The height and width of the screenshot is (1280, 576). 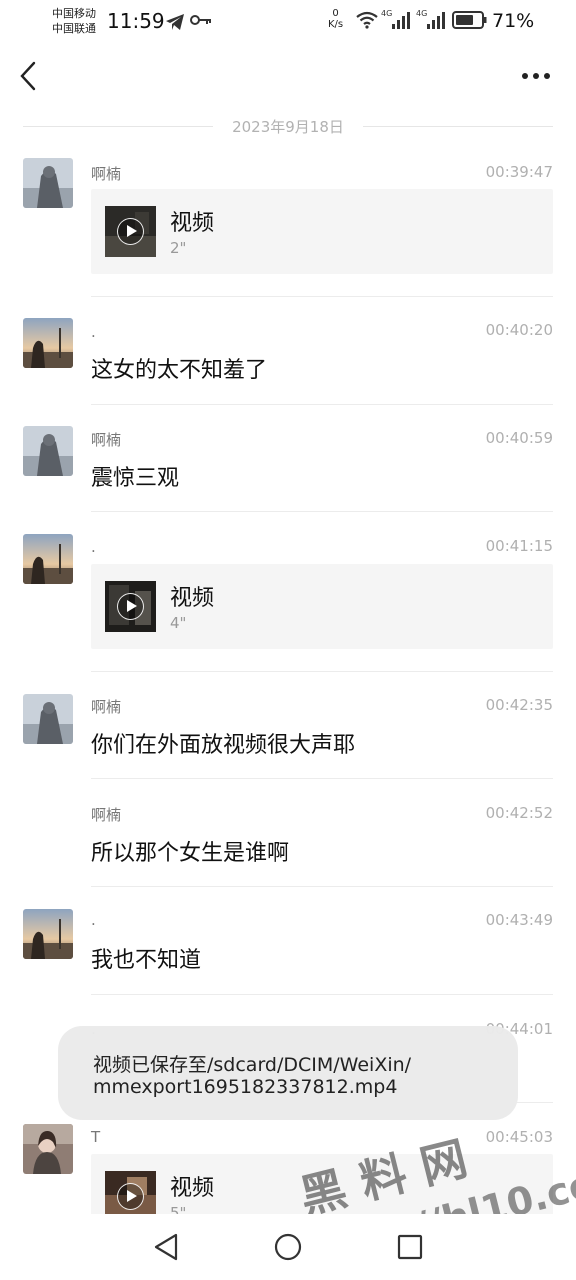 What do you see at coordinates (410, 1247) in the screenshot?
I see `square-recent-icon` at bounding box center [410, 1247].